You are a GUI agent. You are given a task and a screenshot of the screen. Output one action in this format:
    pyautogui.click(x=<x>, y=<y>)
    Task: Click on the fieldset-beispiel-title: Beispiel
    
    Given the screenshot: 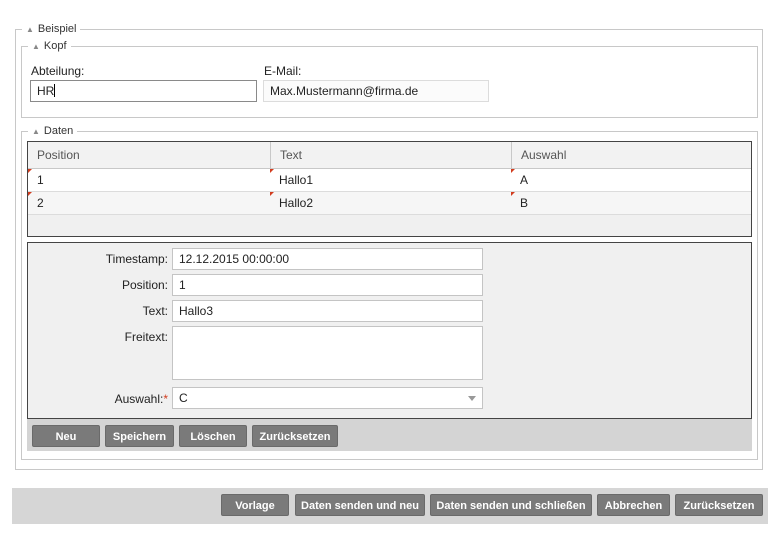 What is the action you would take?
    pyautogui.click(x=57, y=29)
    